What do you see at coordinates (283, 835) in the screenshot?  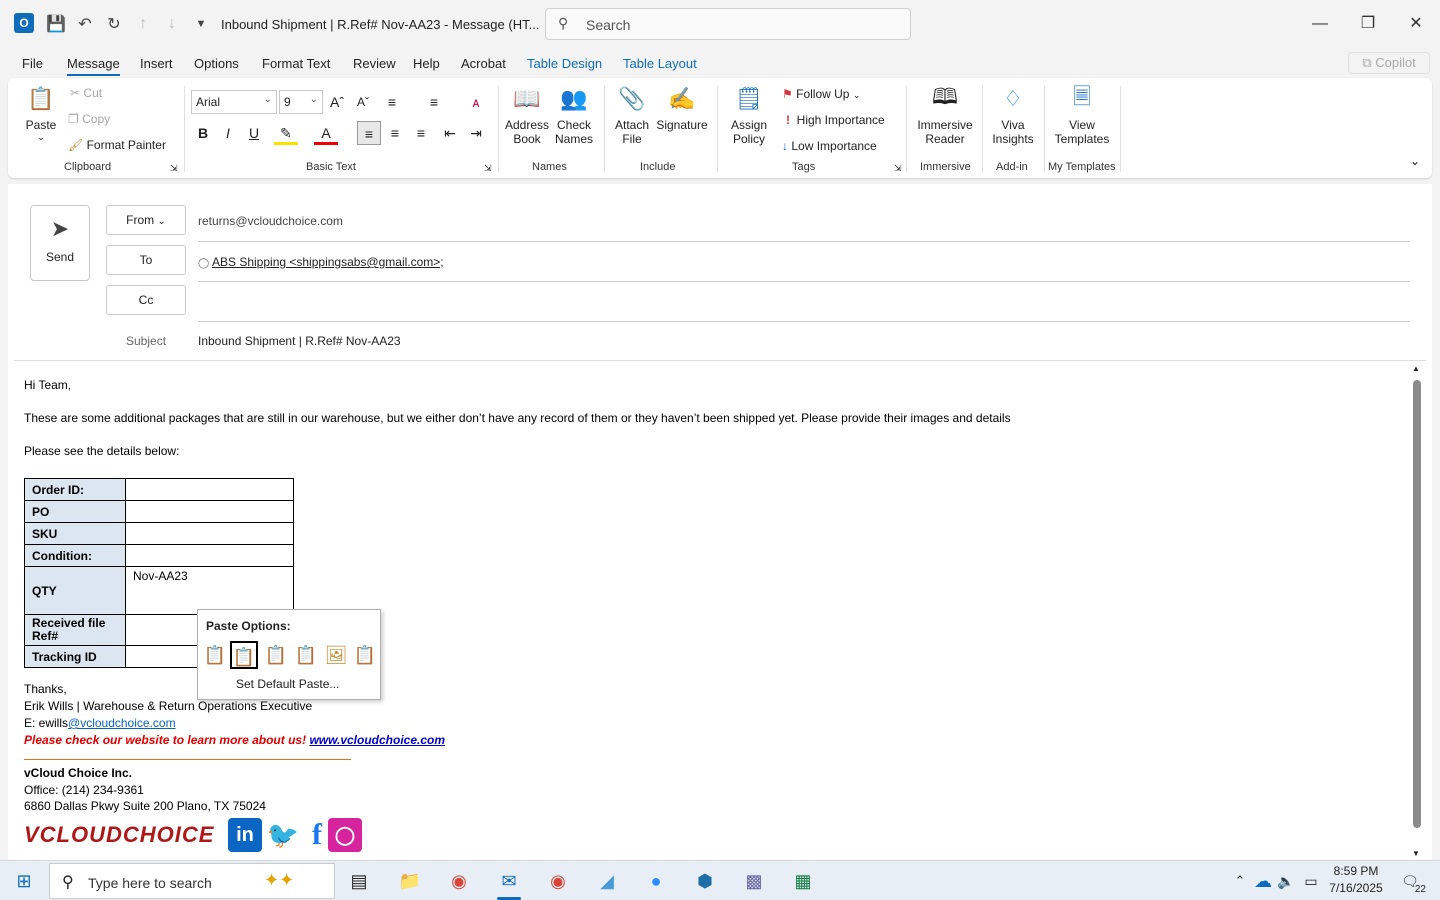 I see `twitter-icon: 🐦` at bounding box center [283, 835].